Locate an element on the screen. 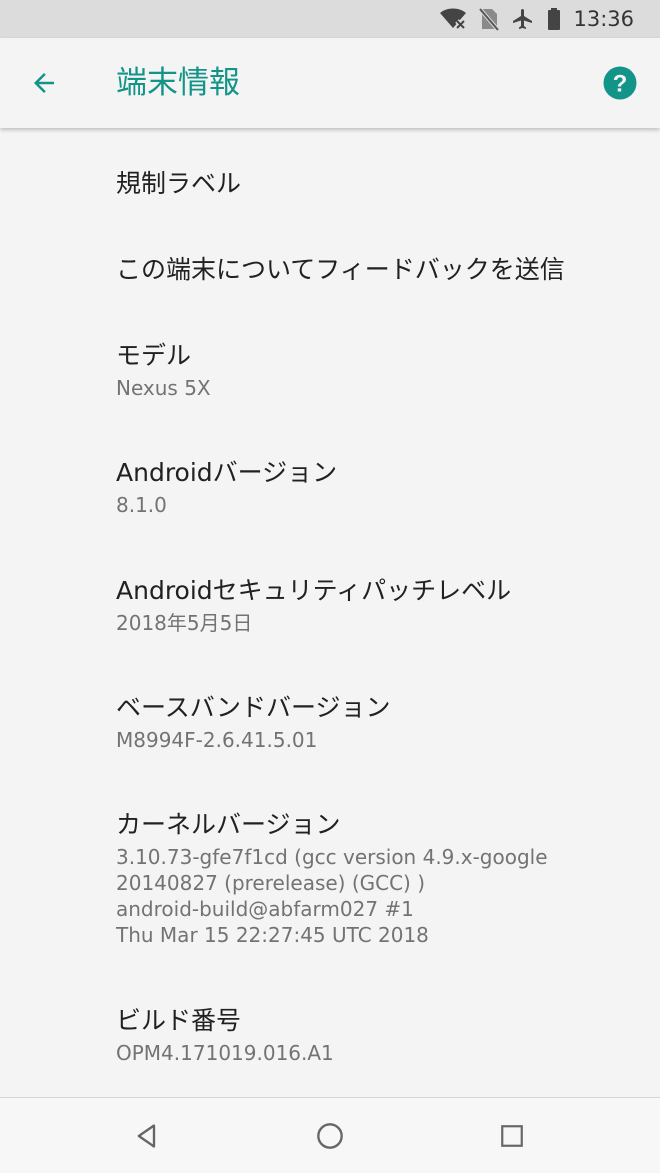 This screenshot has width=660, height=1173. list-item-android-version: Androidバージョン 8.1.0 is located at coordinates (376, 487).